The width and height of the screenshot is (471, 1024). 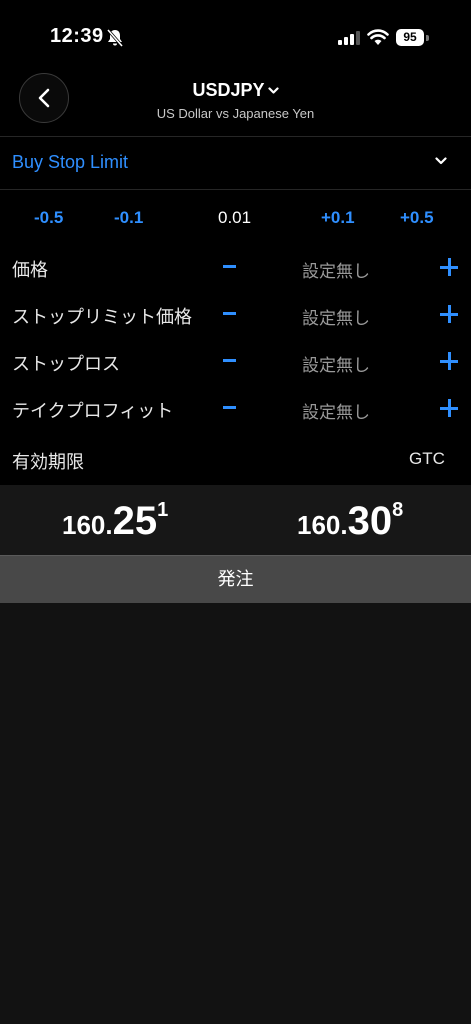 What do you see at coordinates (378, 37) in the screenshot?
I see `wifi-icon` at bounding box center [378, 37].